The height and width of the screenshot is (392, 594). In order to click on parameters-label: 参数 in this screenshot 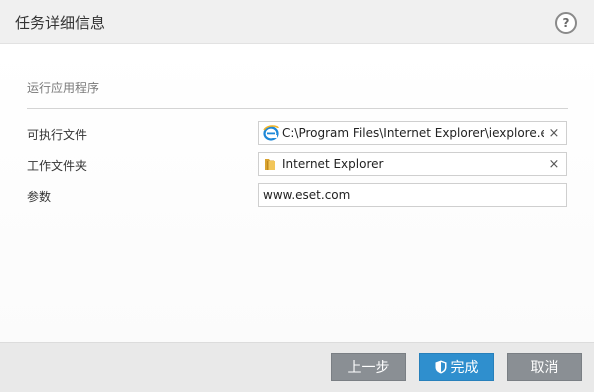, I will do `click(39, 197)`.